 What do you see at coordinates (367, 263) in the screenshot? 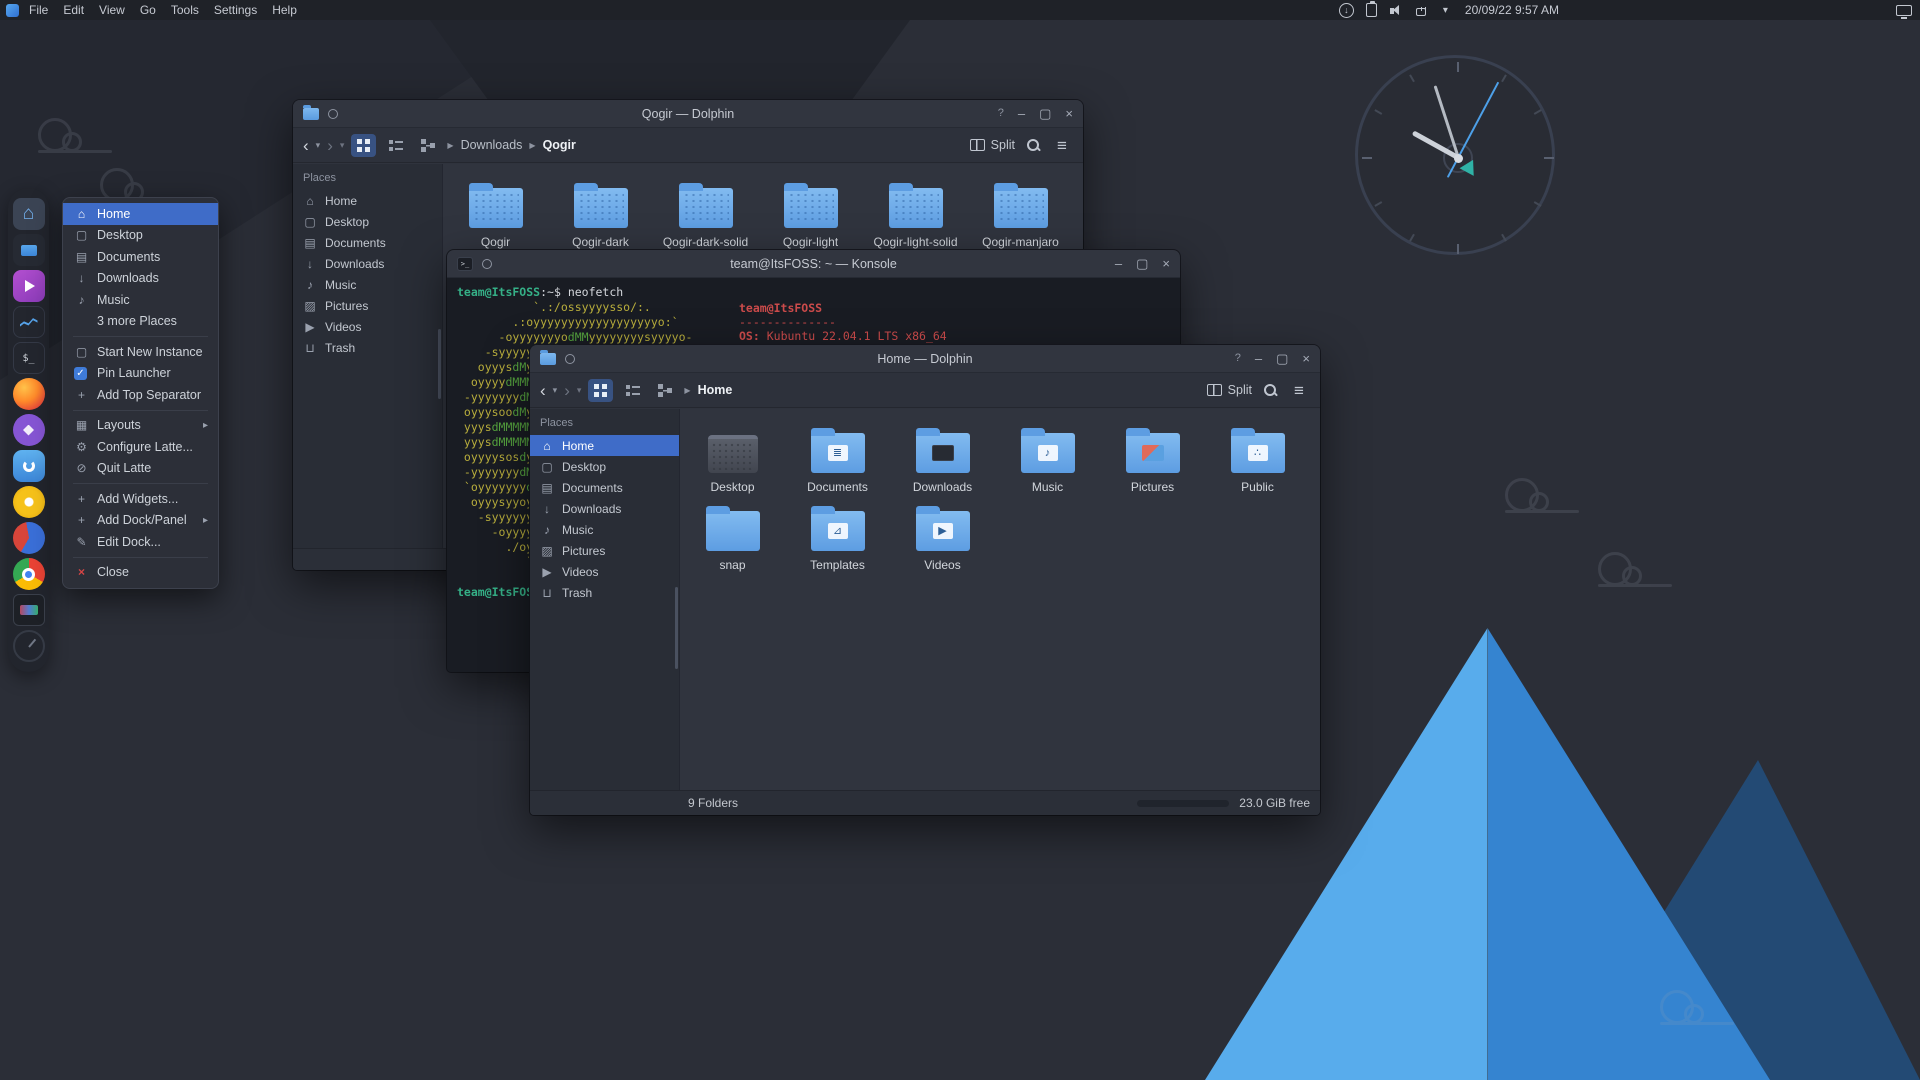
I see `places-item-downloads: ↓ Downloads` at bounding box center [367, 263].